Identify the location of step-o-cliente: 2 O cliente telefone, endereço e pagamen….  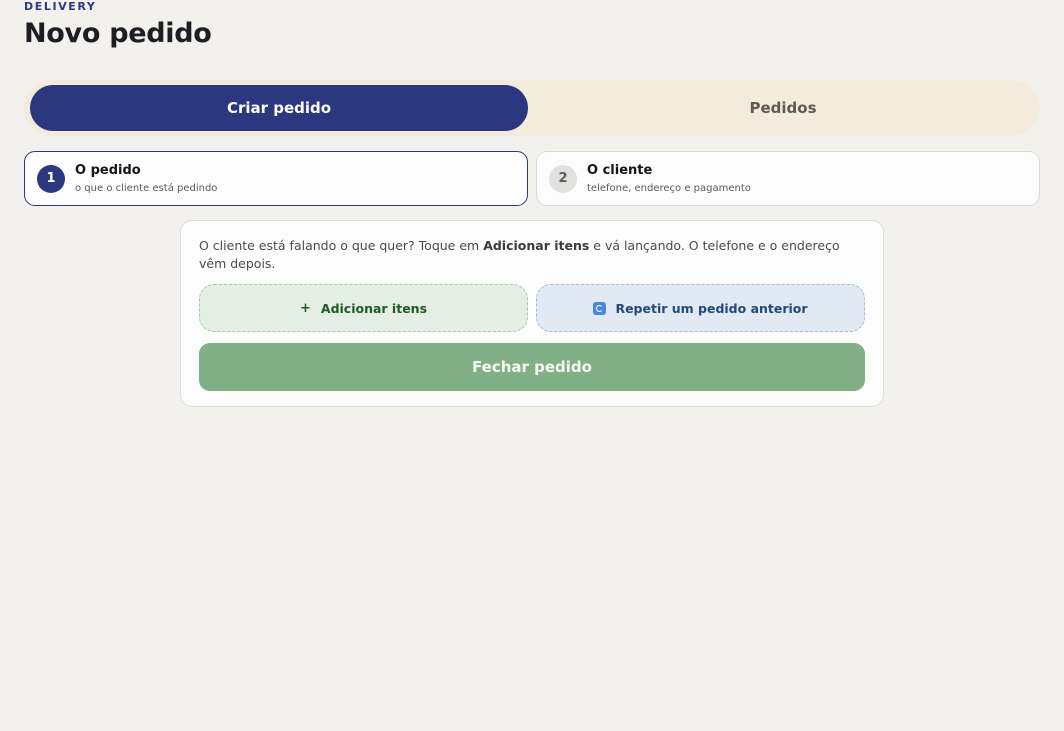
(788, 178).